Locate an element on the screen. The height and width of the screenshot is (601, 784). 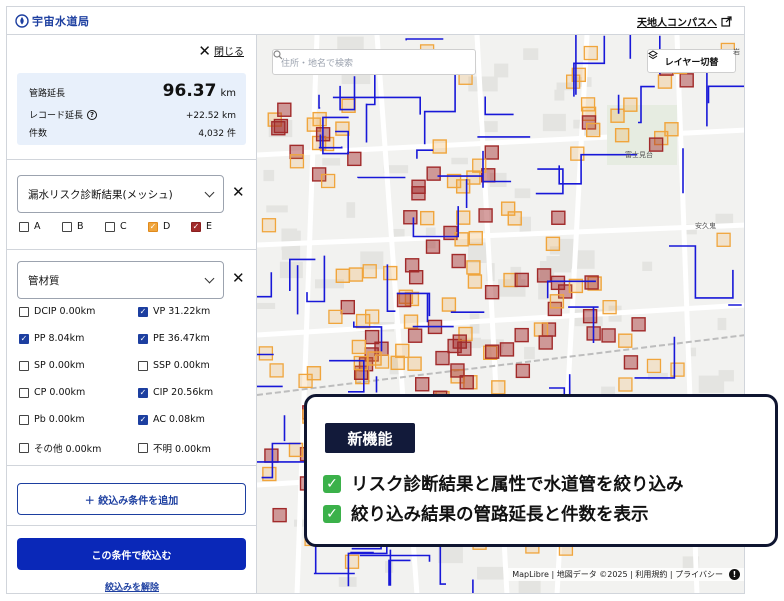
risk-filter-select: 漏水リスク診断結果(メッシュ) is located at coordinates (120, 194).